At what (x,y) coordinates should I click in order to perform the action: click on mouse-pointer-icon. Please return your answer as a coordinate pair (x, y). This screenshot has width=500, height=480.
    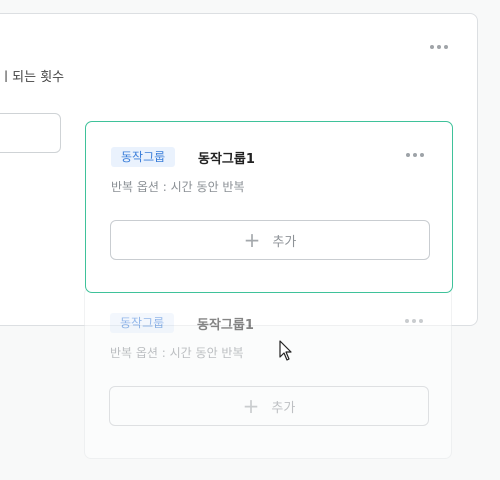
    Looking at the image, I should click on (285, 350).